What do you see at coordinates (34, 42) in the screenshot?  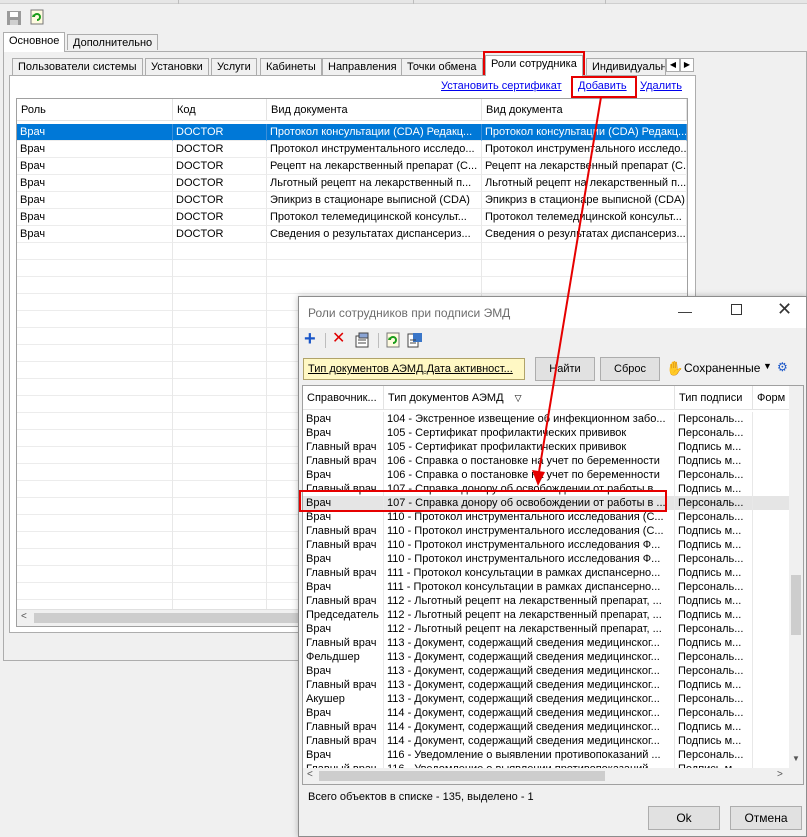 I see `tab-main: Основное` at bounding box center [34, 42].